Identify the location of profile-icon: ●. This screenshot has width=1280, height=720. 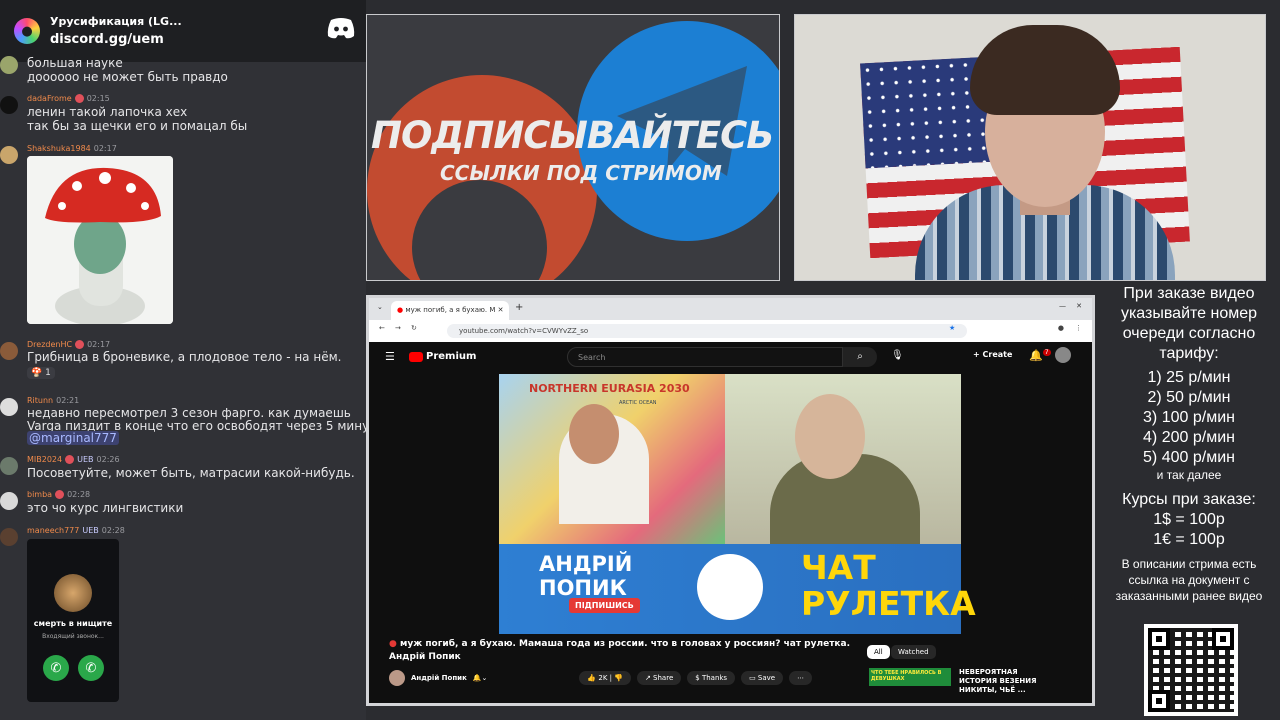
(1061, 328).